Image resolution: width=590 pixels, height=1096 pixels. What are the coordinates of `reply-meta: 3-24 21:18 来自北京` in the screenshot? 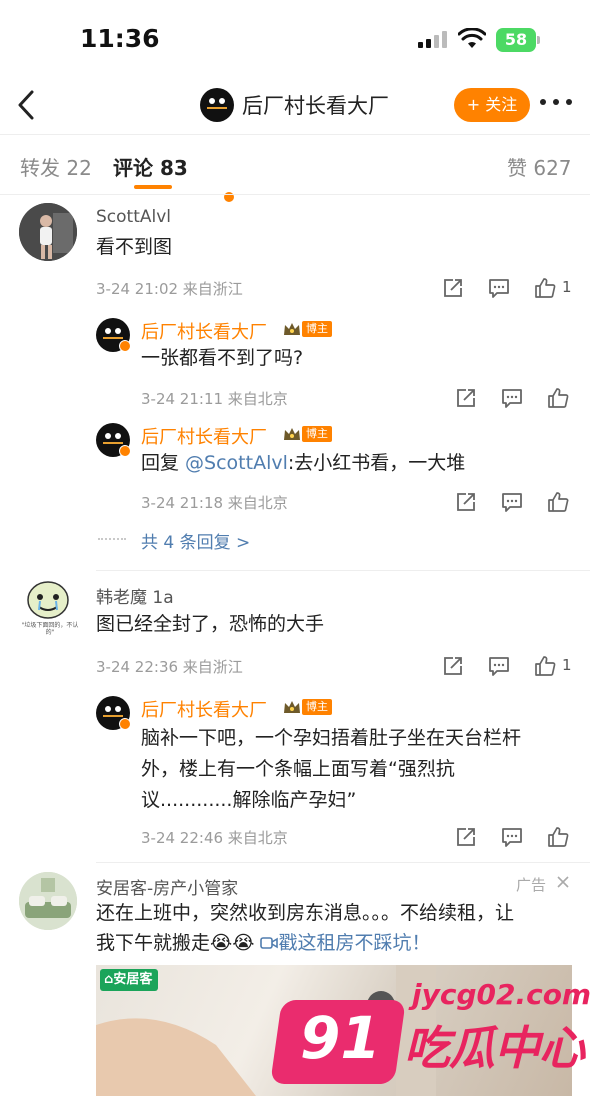 It's located at (214, 503).